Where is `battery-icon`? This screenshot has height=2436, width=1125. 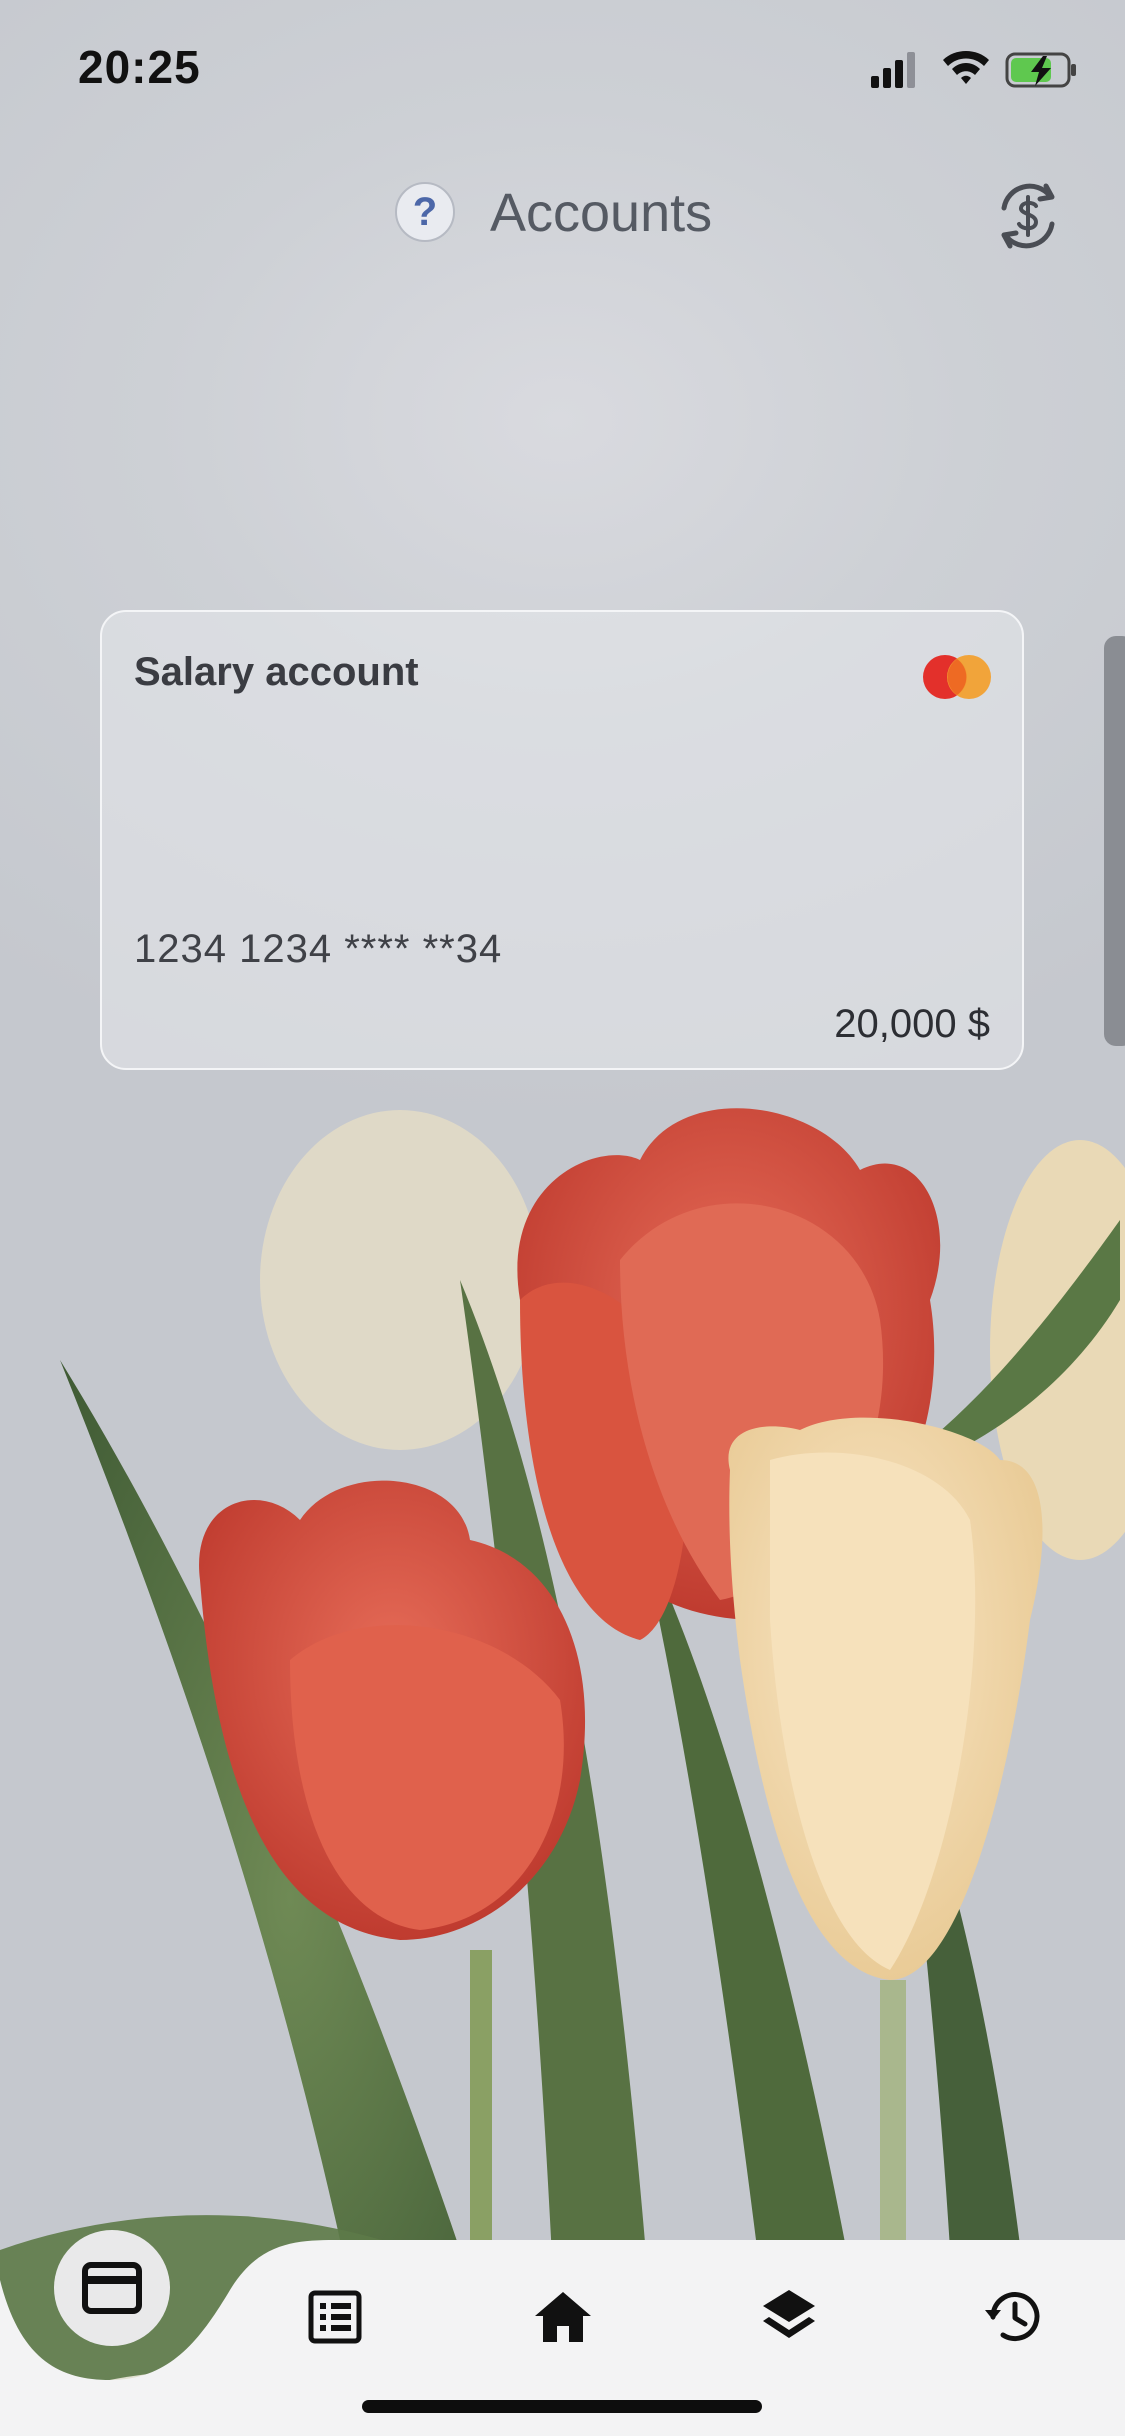
battery-icon is located at coordinates (1040, 70).